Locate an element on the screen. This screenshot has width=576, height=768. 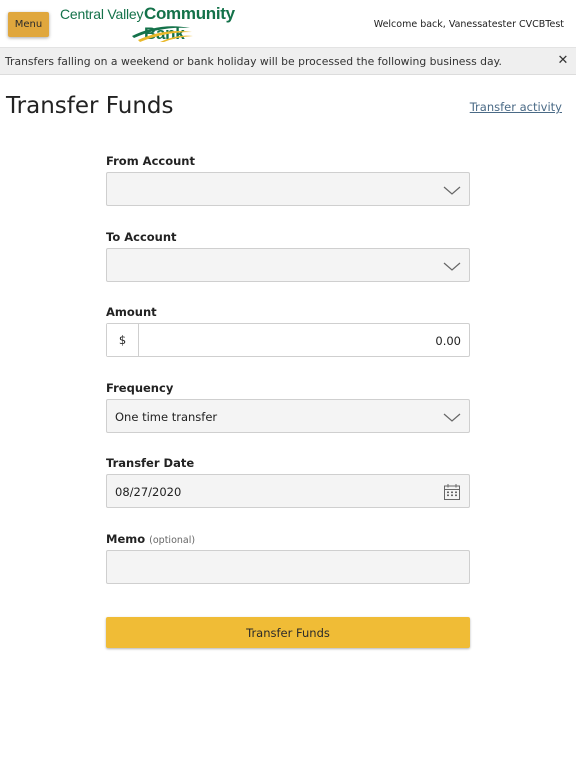
currency-prefix: $ is located at coordinates (123, 340).